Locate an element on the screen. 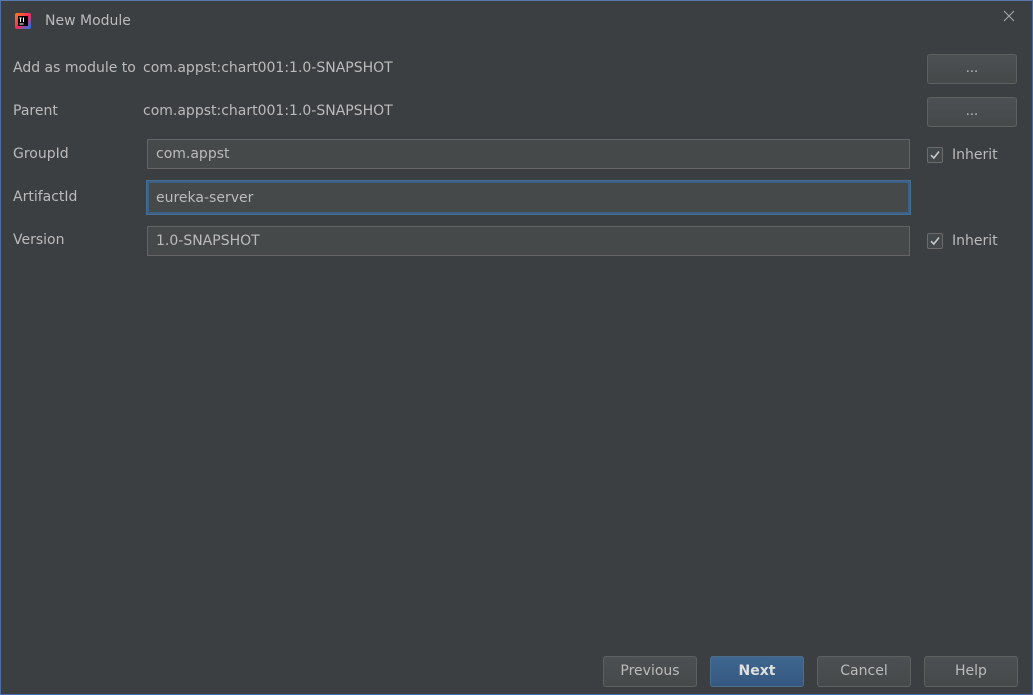 This screenshot has width=1033, height=695. group-id-label: GroupId is located at coordinates (41, 154).